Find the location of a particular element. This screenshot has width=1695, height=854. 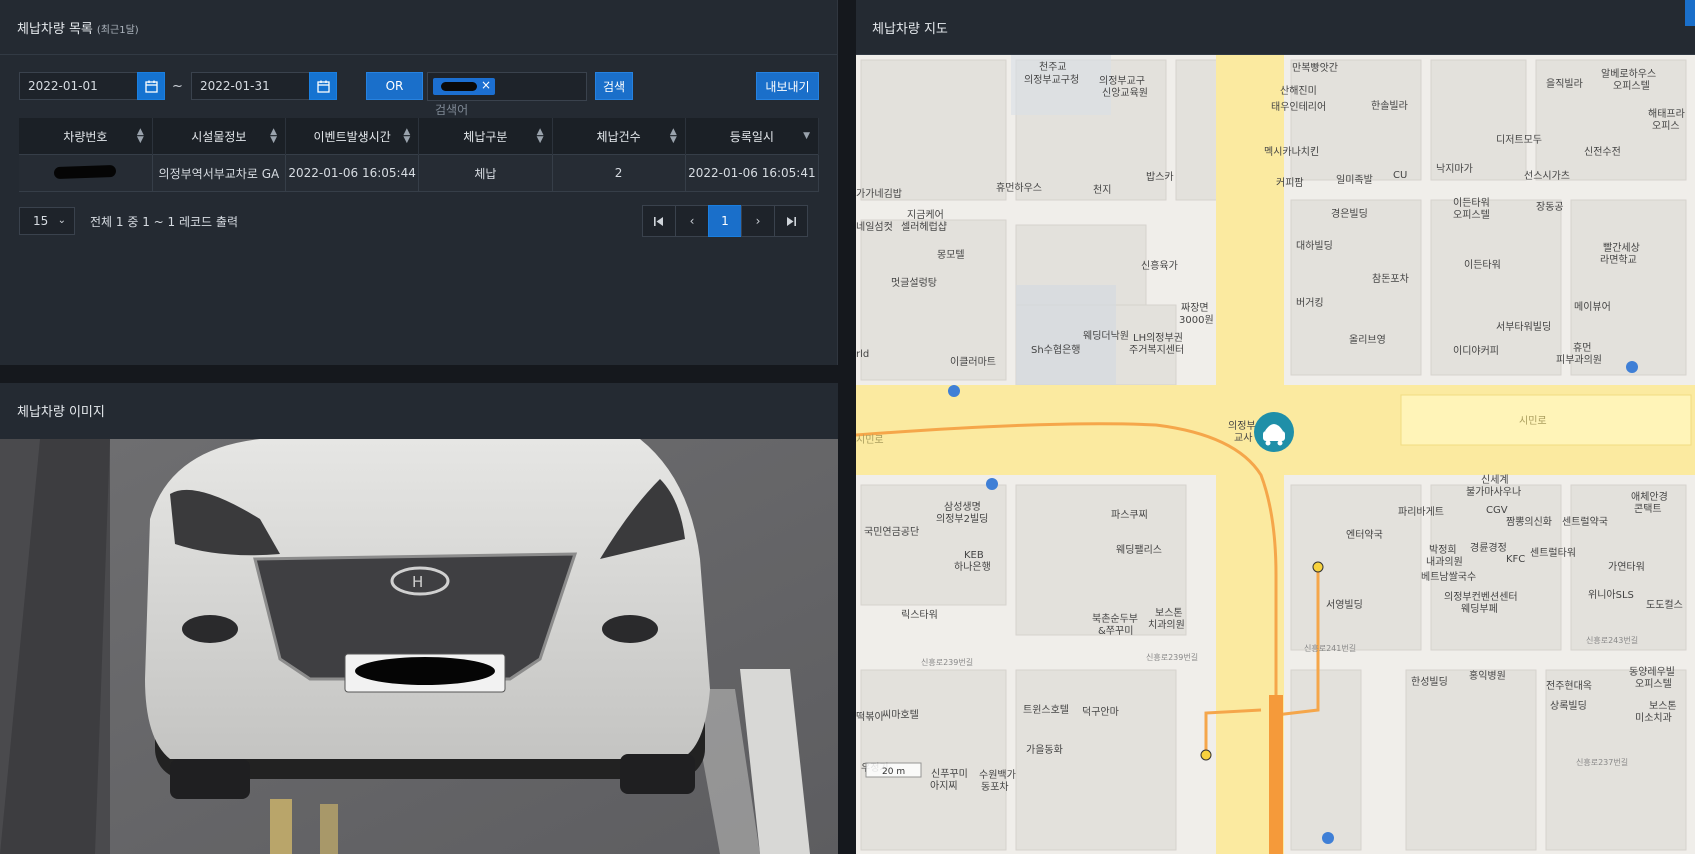

column-header-plate: 차량번호 ▲ ▼ is located at coordinates (86, 136).